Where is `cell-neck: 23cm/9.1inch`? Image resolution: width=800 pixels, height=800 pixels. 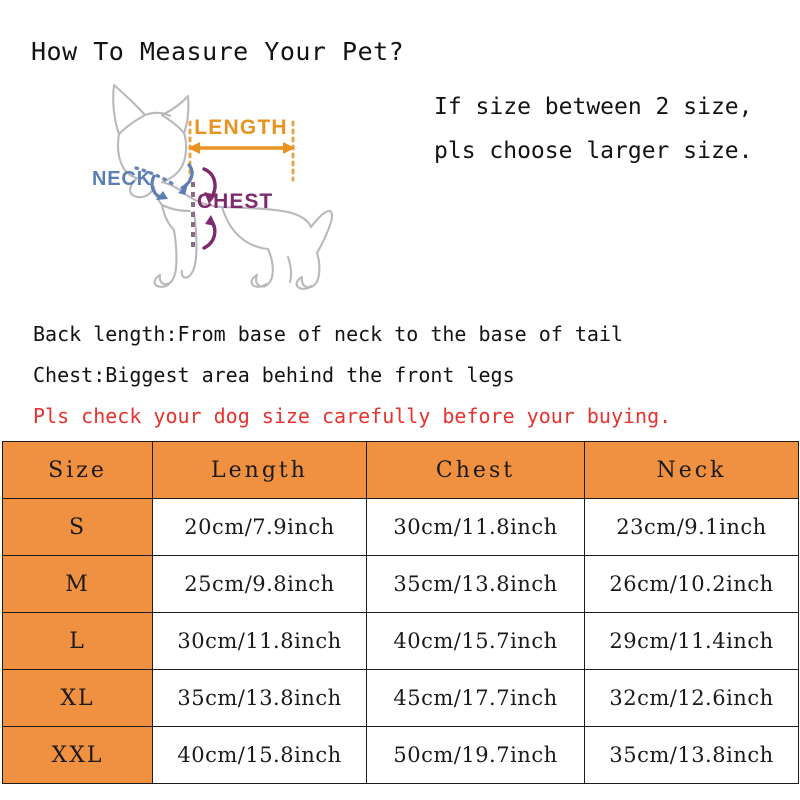 cell-neck: 23cm/9.1inch is located at coordinates (691, 527).